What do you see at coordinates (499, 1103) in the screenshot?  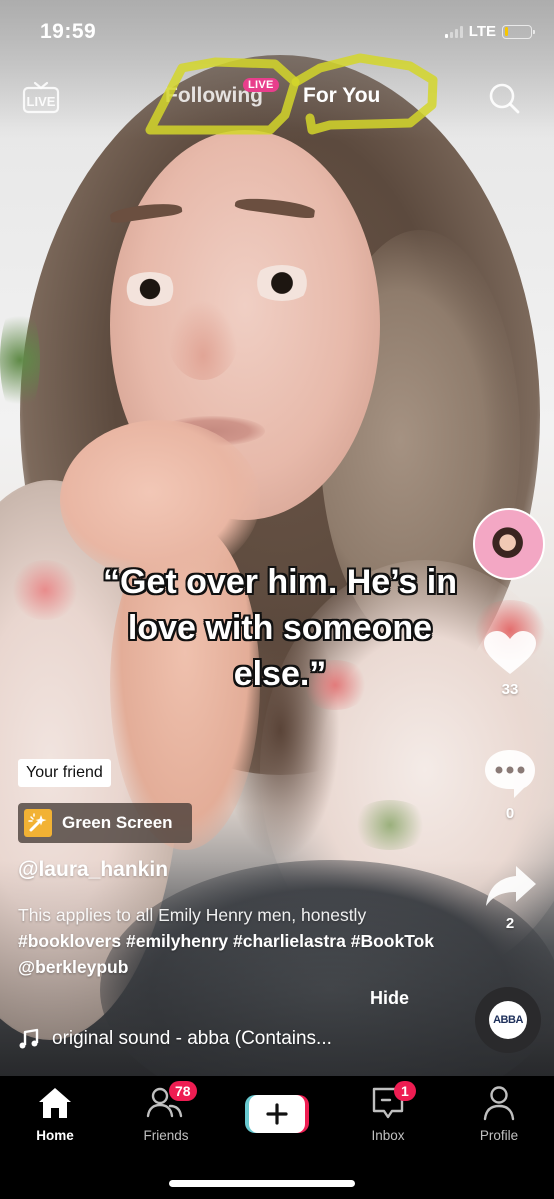 I see `profile-icon` at bounding box center [499, 1103].